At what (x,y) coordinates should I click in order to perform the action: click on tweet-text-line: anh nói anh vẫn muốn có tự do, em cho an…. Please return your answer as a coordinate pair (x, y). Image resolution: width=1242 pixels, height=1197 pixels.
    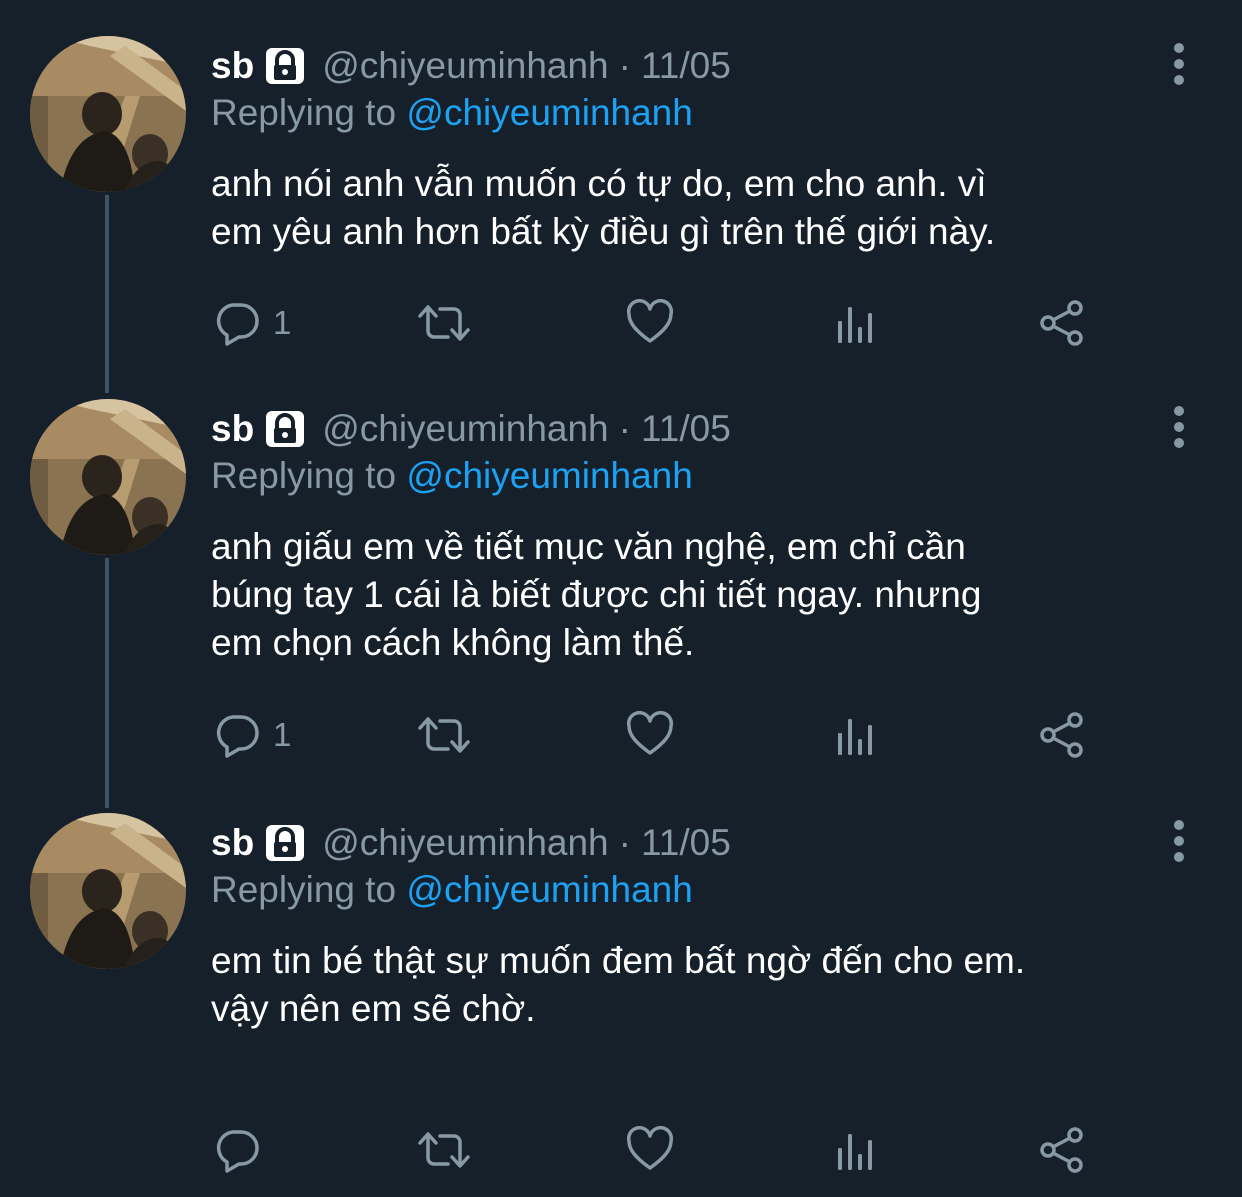
    Looking at the image, I should click on (599, 183).